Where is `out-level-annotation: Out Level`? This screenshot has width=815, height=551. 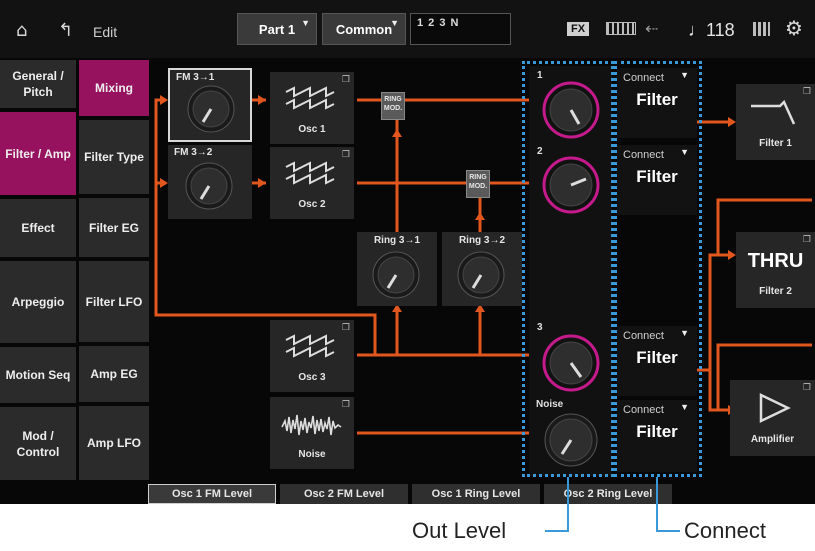
out-level-annotation: Out Level is located at coordinates (459, 530).